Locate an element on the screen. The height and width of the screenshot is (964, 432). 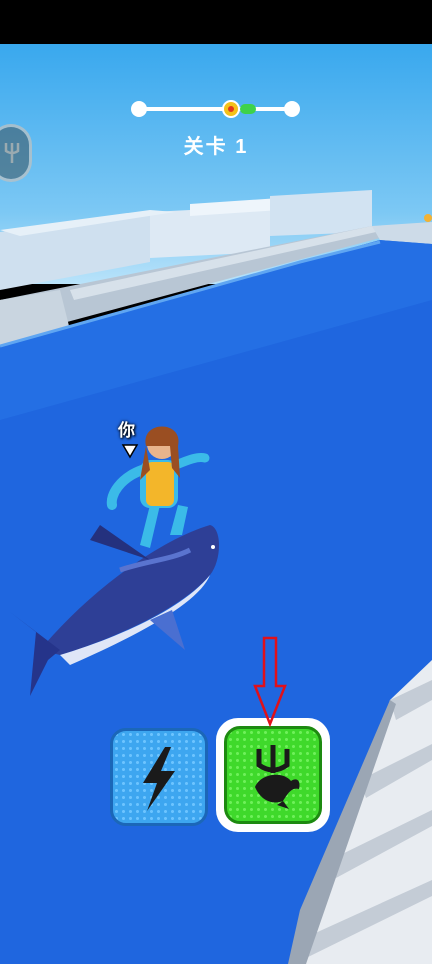
progress-player-marker is located at coordinates (231, 109).